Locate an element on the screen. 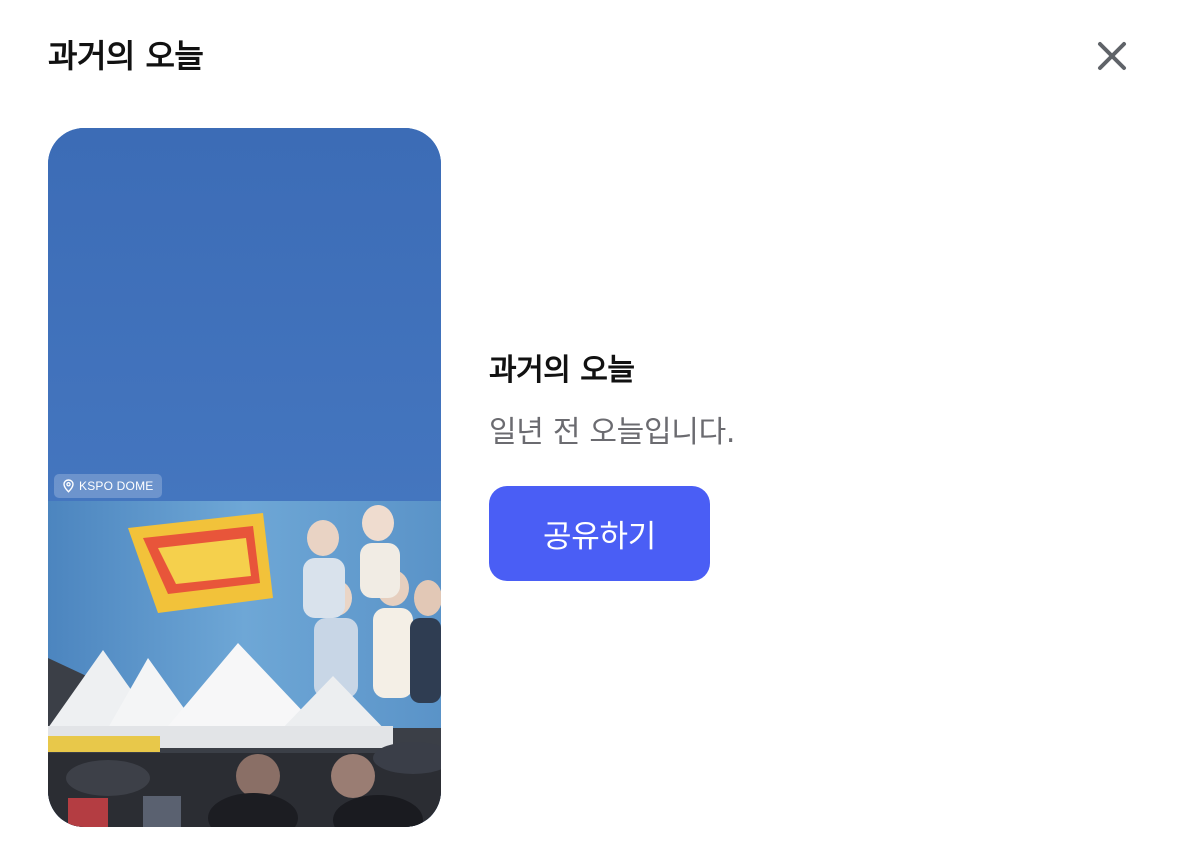  close-button is located at coordinates (1112, 56).